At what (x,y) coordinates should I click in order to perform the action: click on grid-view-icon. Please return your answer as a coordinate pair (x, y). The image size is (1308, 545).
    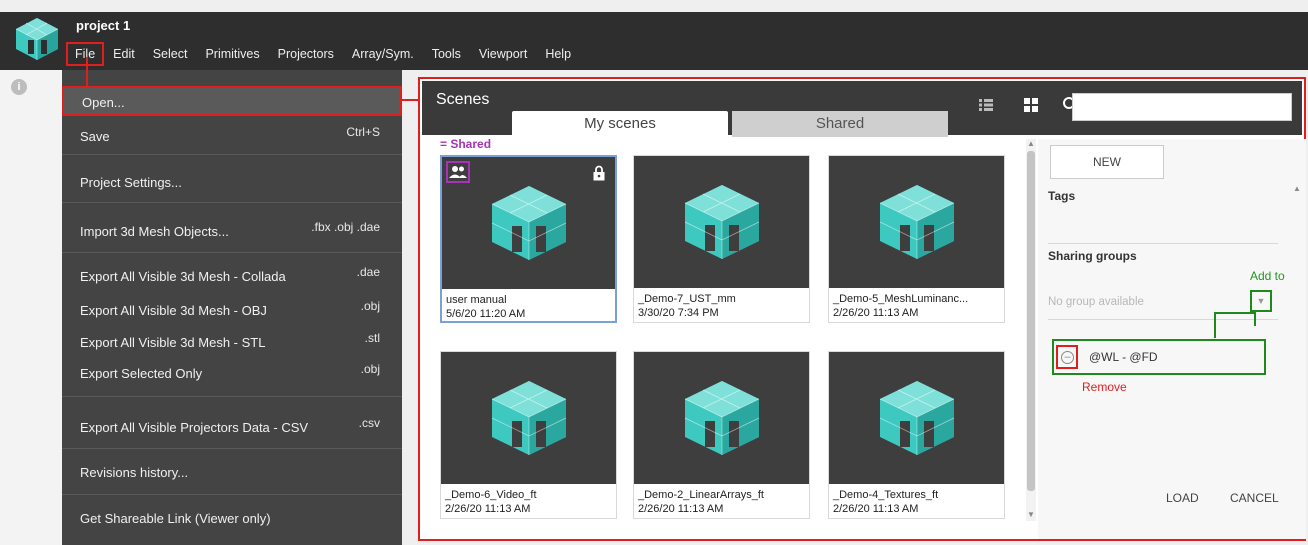
    Looking at the image, I should click on (1031, 105).